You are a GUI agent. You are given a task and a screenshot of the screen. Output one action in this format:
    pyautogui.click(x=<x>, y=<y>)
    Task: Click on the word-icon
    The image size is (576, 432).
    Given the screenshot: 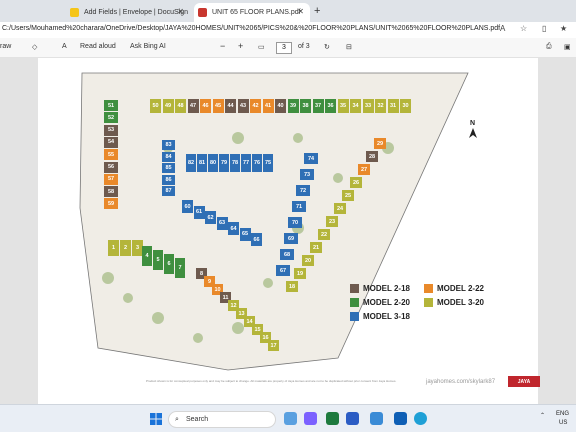 What is the action you would take?
    pyautogui.click(x=352, y=418)
    